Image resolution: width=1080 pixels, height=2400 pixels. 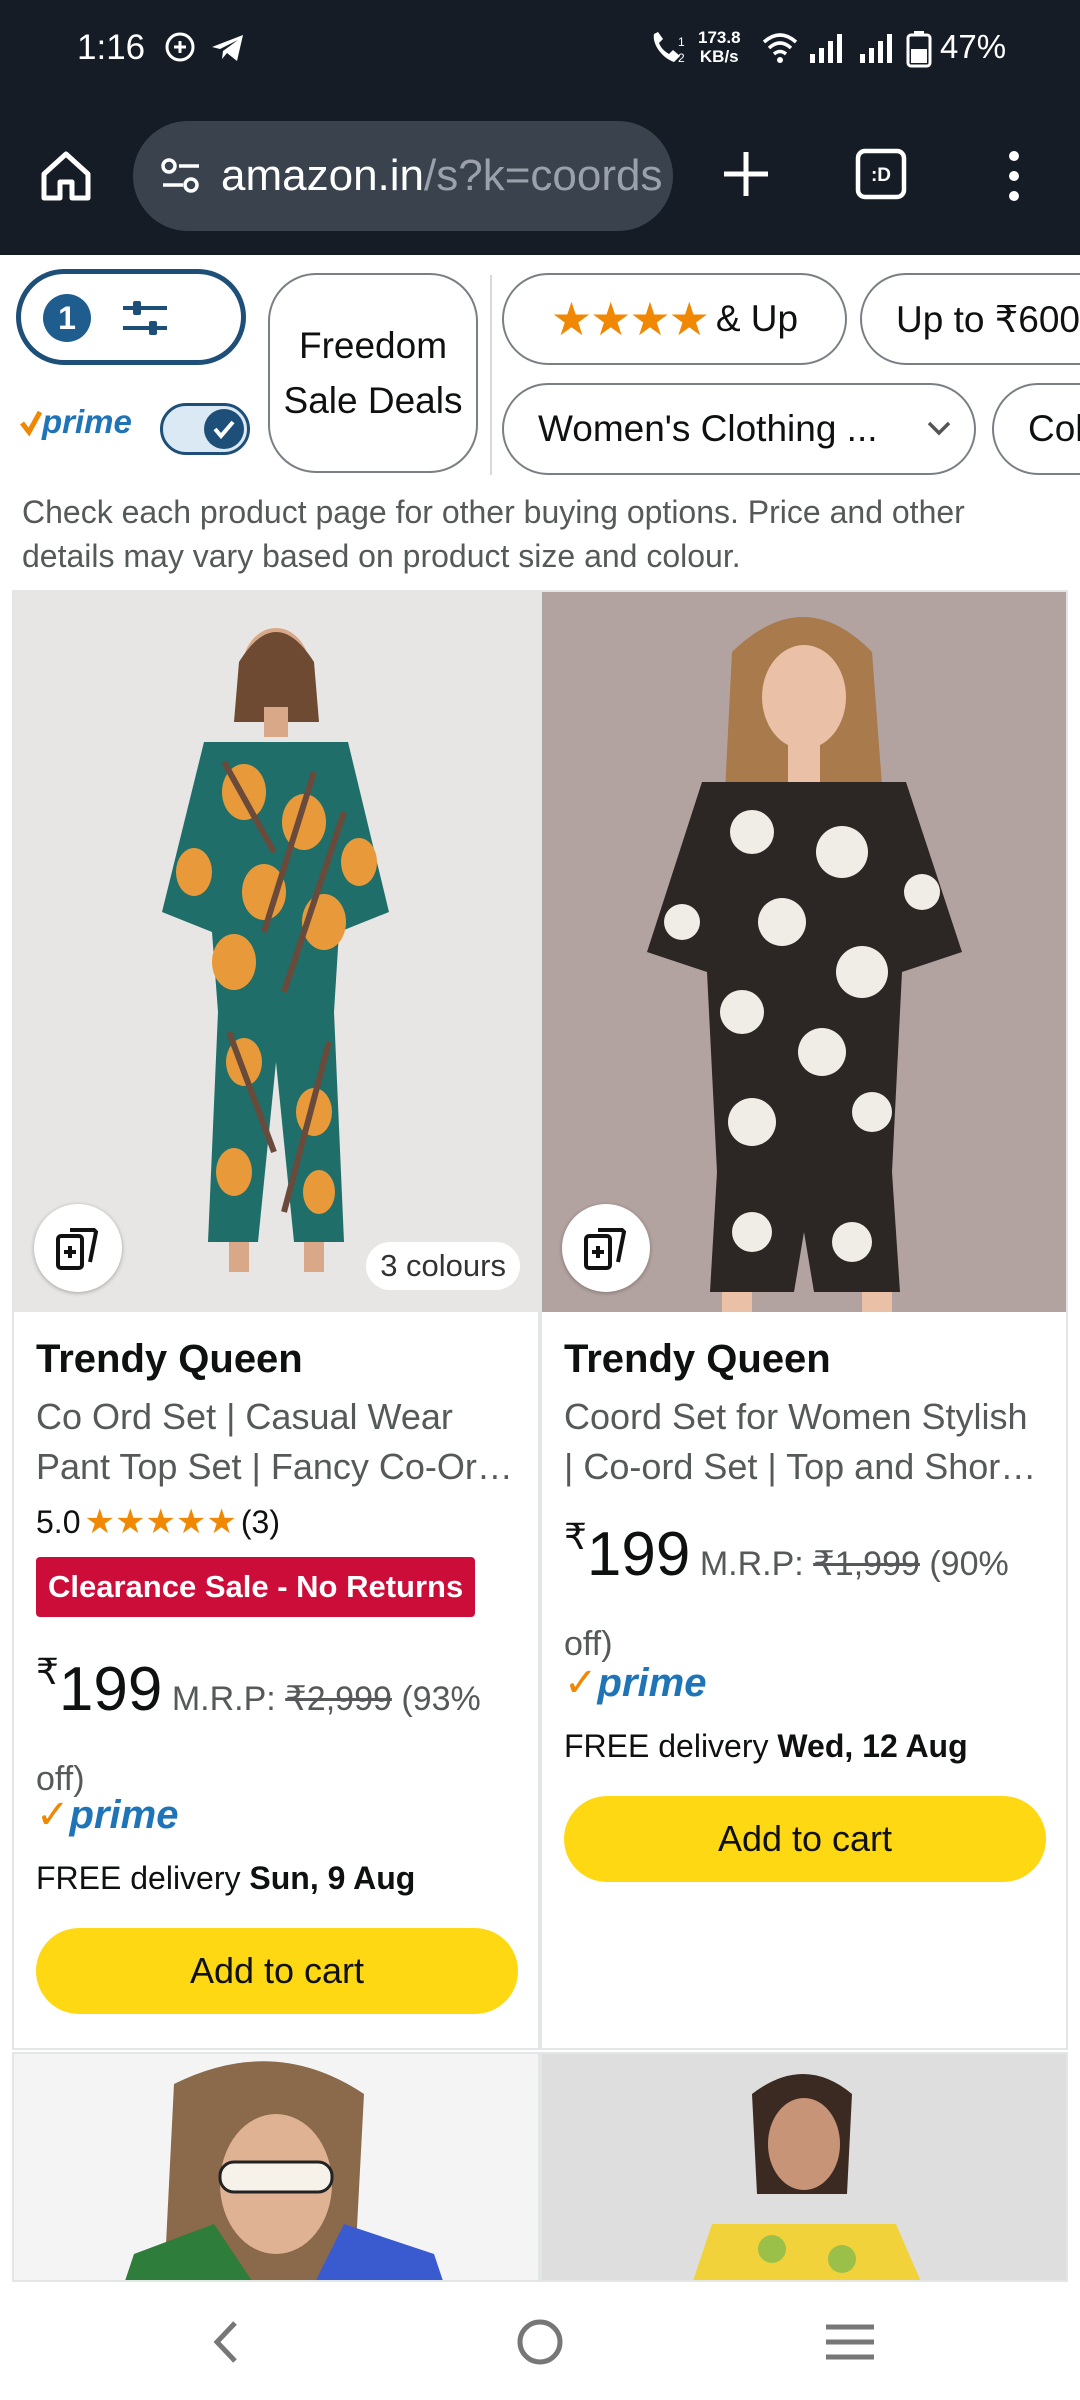 I want to click on back-button, so click(x=228, y=2342).